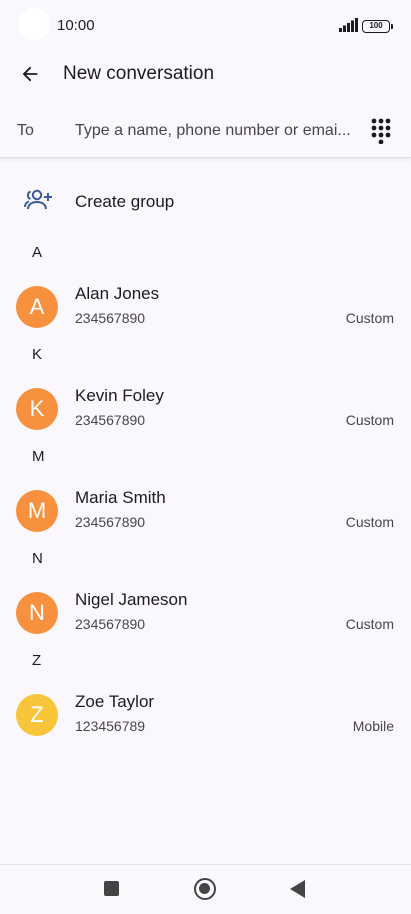 This screenshot has height=914, width=411. What do you see at coordinates (37, 558) in the screenshot?
I see `section-header-n: N` at bounding box center [37, 558].